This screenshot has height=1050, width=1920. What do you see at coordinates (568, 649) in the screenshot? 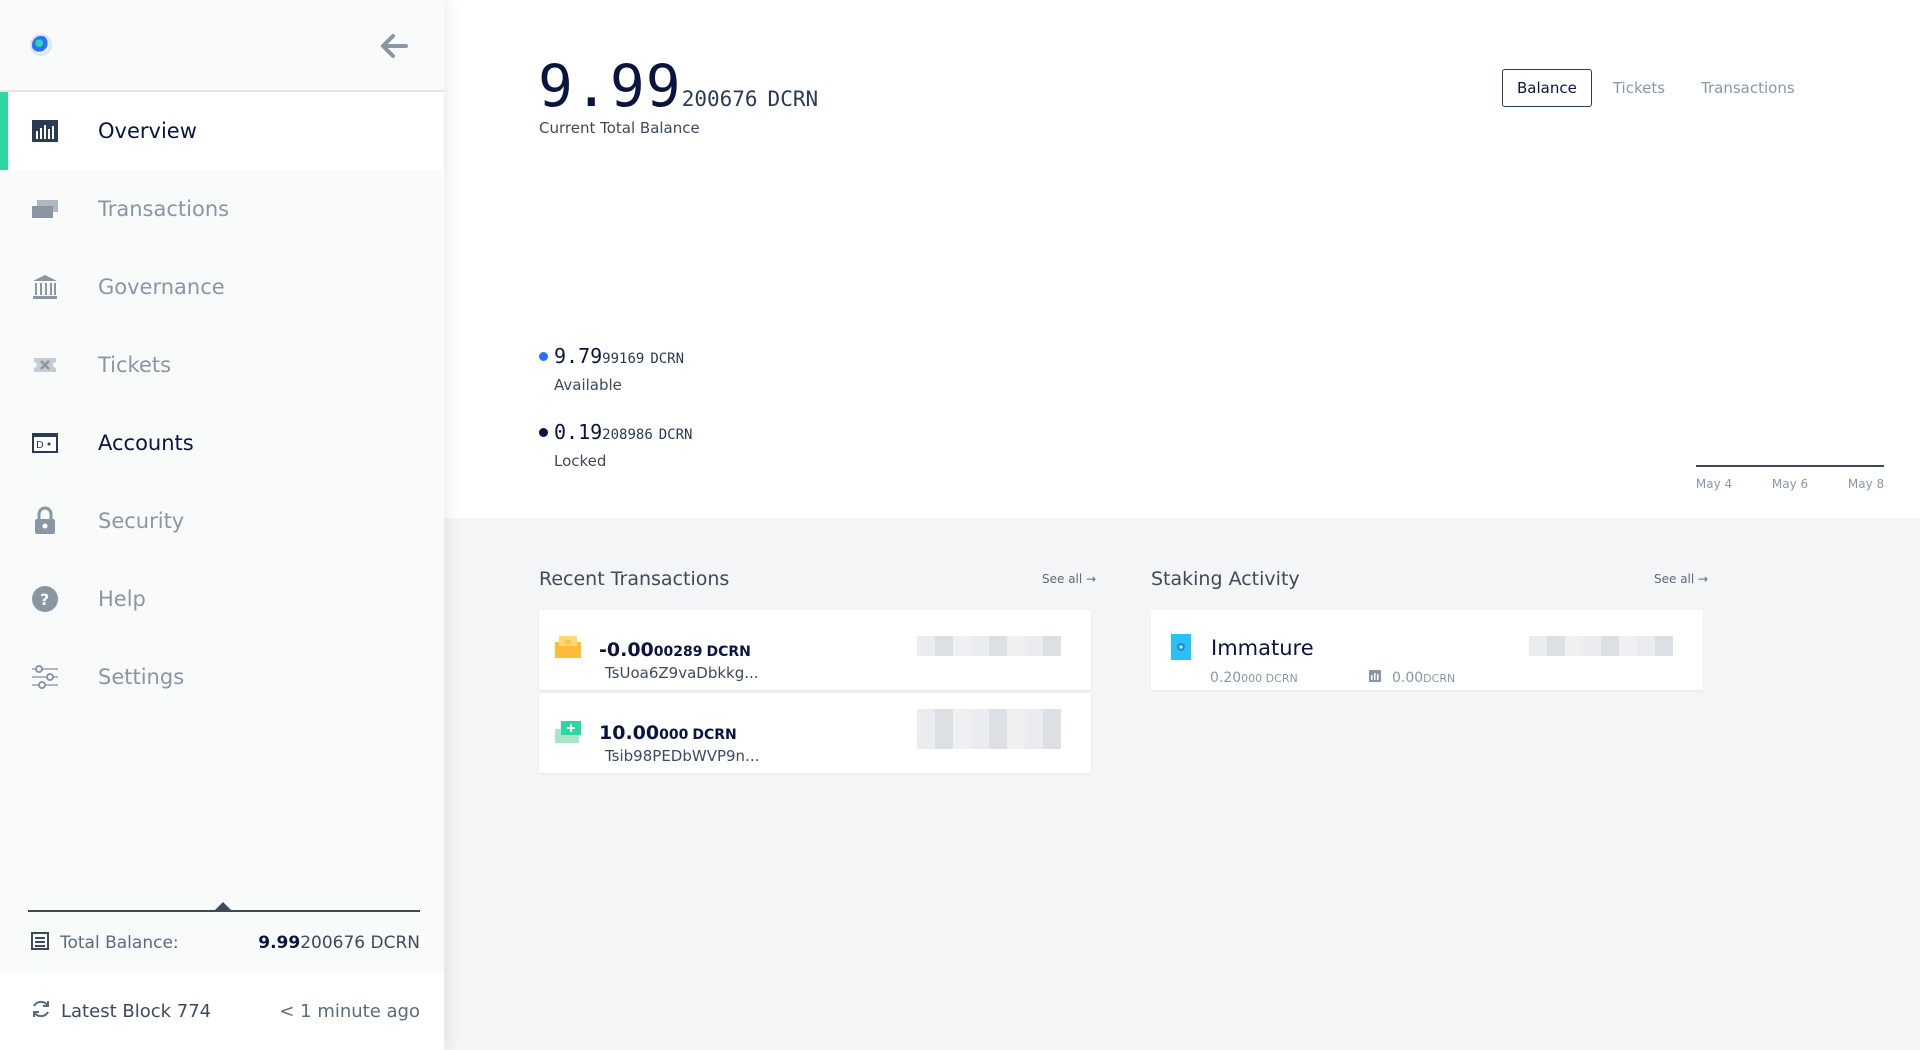
I see `sent-icon` at bounding box center [568, 649].